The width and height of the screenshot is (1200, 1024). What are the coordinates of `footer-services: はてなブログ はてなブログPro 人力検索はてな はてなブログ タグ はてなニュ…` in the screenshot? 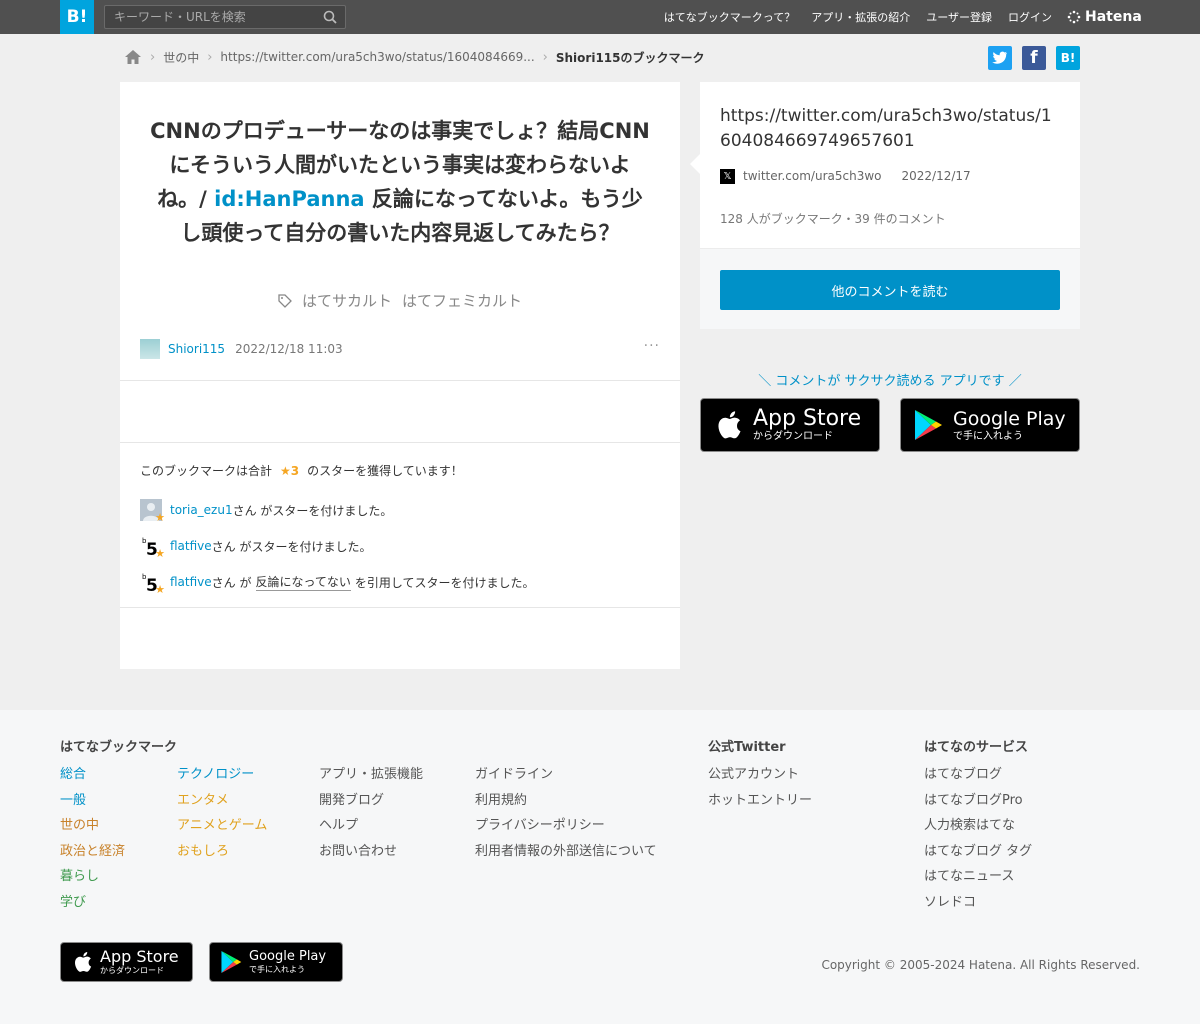 It's located at (978, 838).